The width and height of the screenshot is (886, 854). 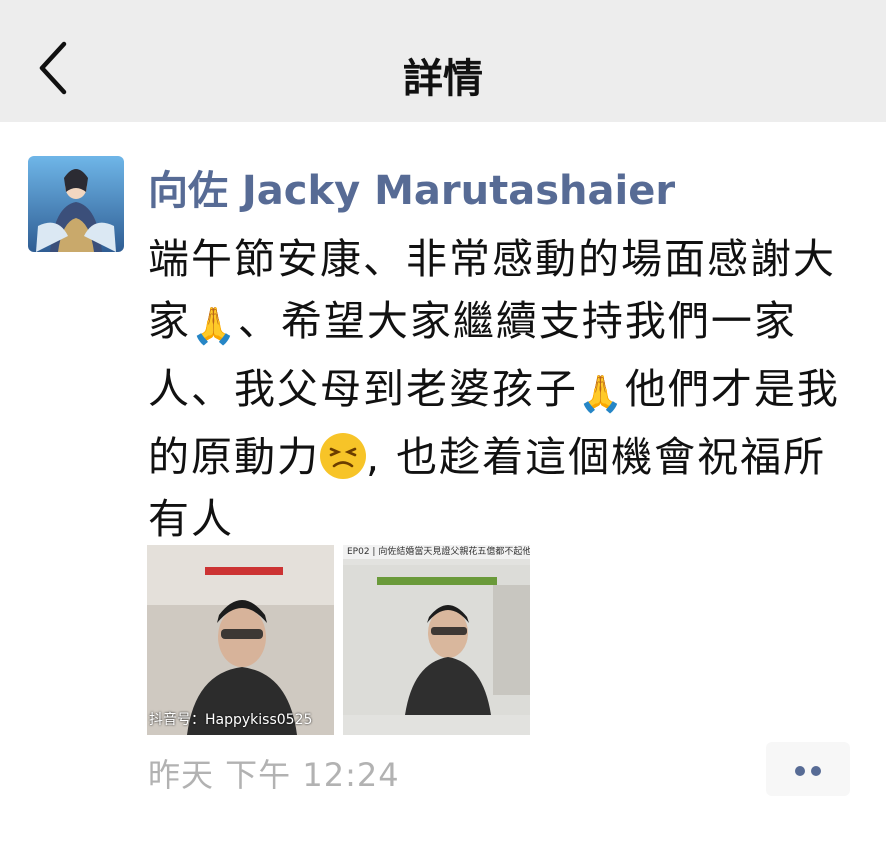 What do you see at coordinates (436, 640) in the screenshot?
I see `post-image-2: EP02 | 向佐結婚當天見證父親花五億都不起他` at bounding box center [436, 640].